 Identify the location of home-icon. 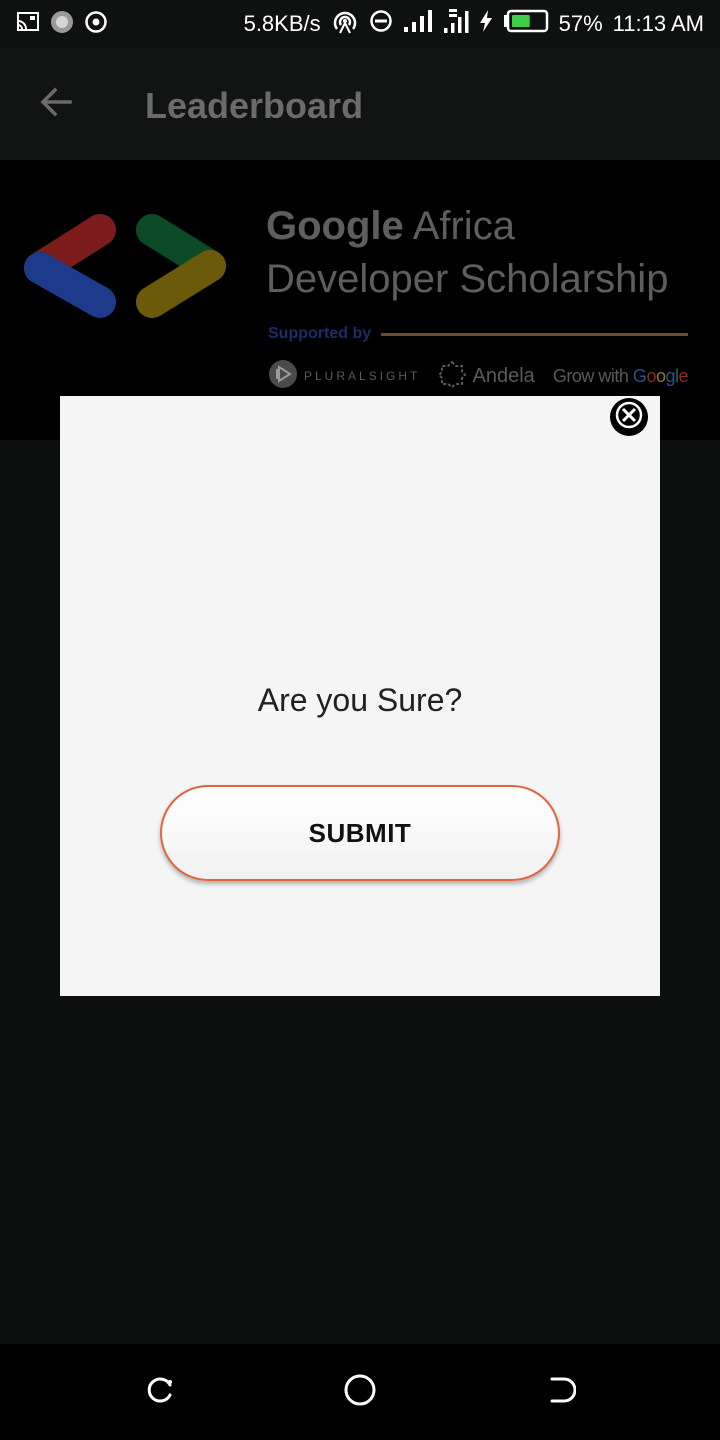
(360, 1392).